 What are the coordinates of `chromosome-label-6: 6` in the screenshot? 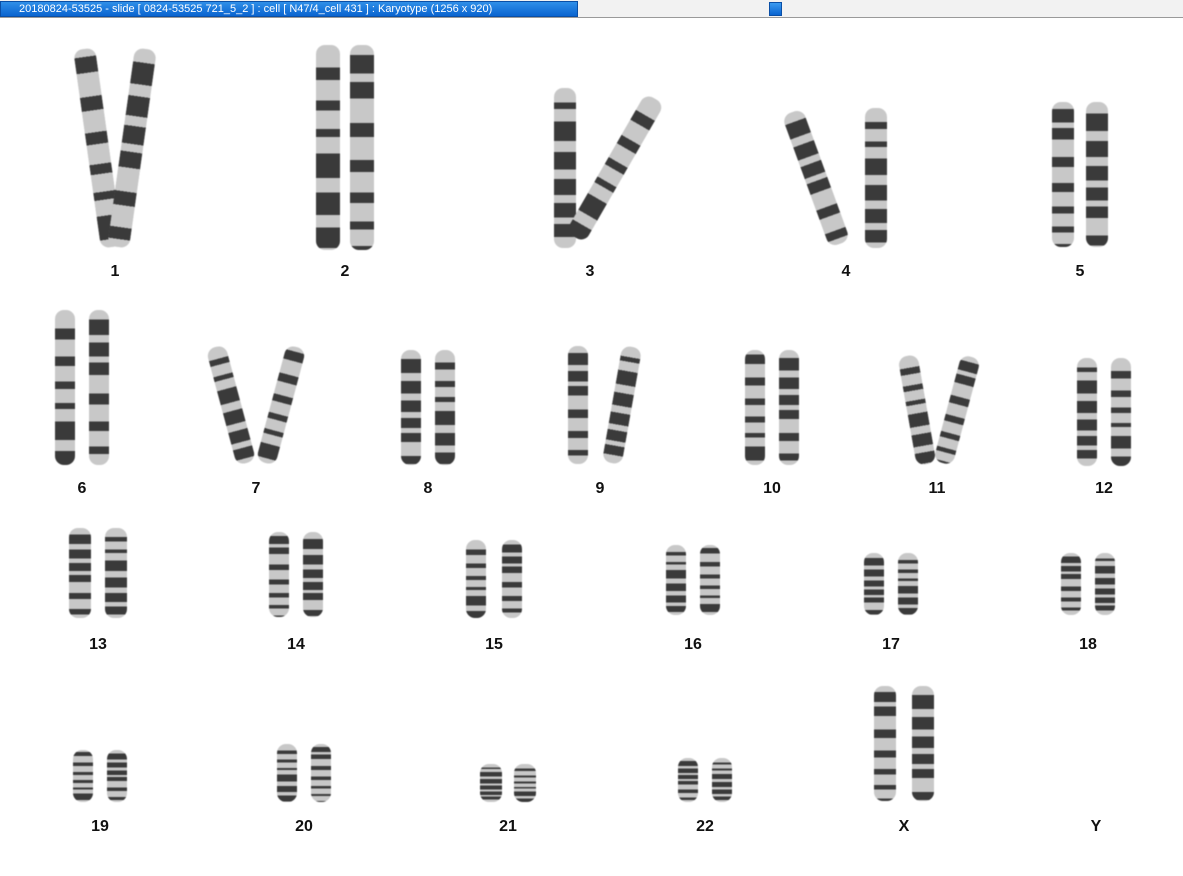 It's located at (82, 488).